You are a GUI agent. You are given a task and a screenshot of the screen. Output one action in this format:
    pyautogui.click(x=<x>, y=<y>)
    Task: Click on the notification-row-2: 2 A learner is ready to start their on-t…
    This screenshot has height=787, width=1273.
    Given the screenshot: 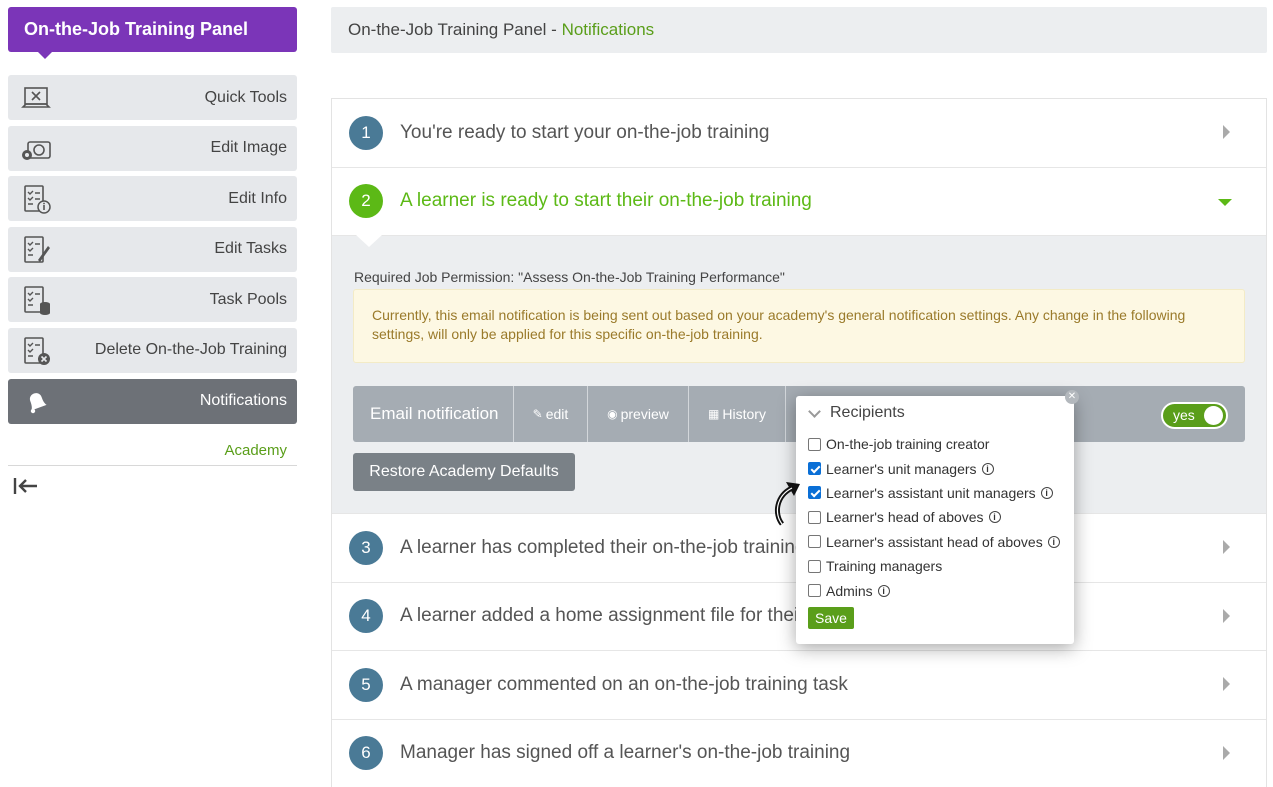 What is the action you would take?
    pyautogui.click(x=799, y=207)
    